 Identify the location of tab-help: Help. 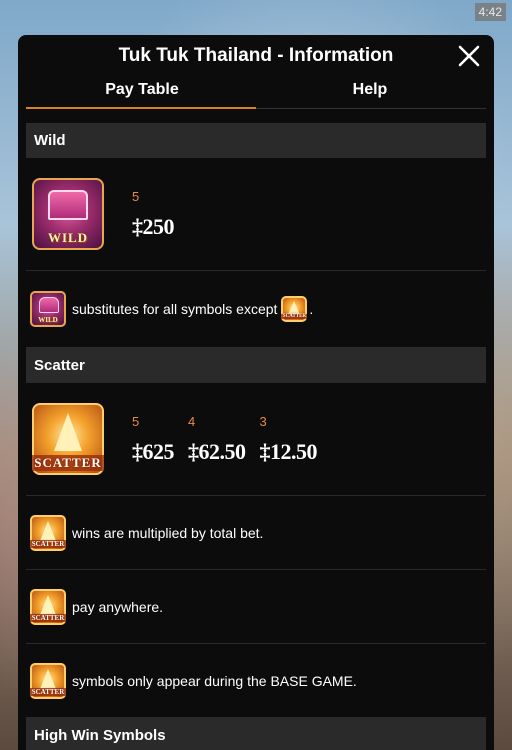
(370, 94).